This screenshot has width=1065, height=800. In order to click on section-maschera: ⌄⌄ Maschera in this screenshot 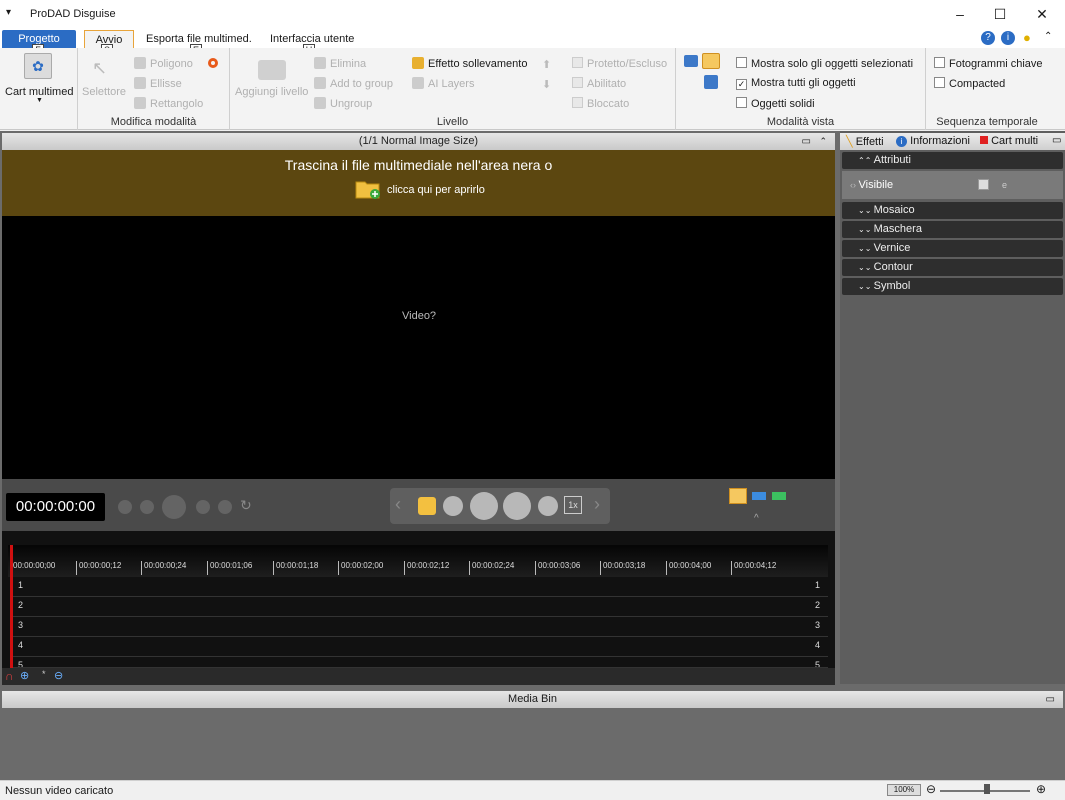, I will do `click(952, 229)`.